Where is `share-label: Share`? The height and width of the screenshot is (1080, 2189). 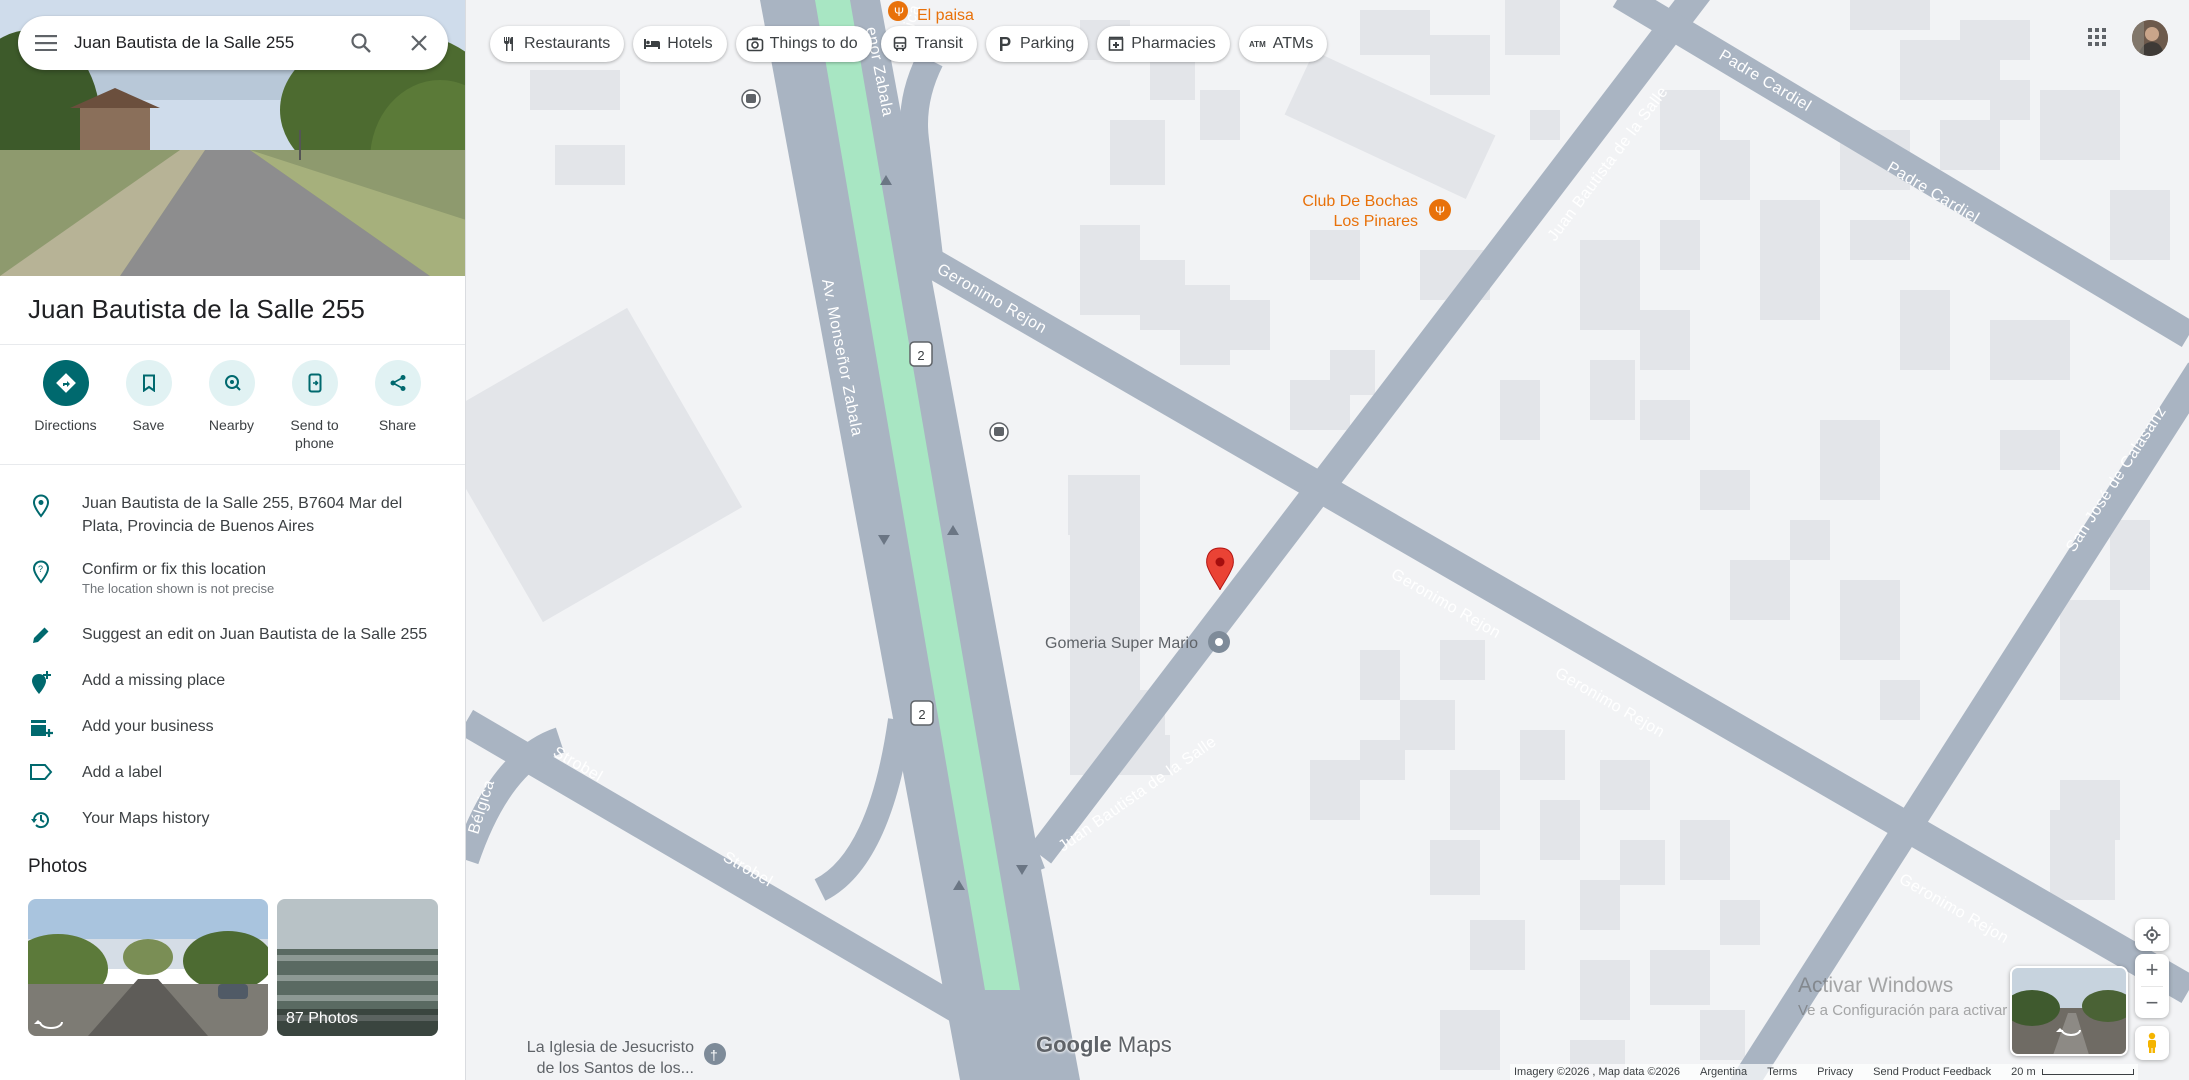
share-label: Share is located at coordinates (397, 425).